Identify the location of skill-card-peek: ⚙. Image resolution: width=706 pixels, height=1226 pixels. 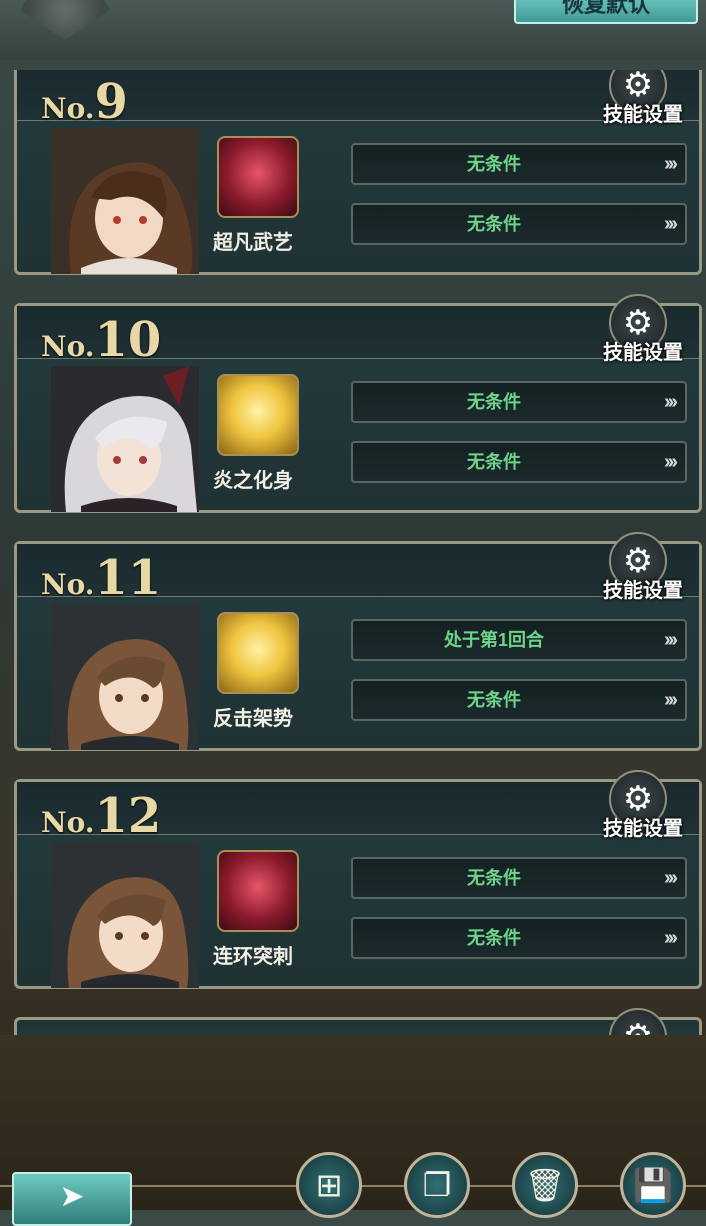
(358, 1021).